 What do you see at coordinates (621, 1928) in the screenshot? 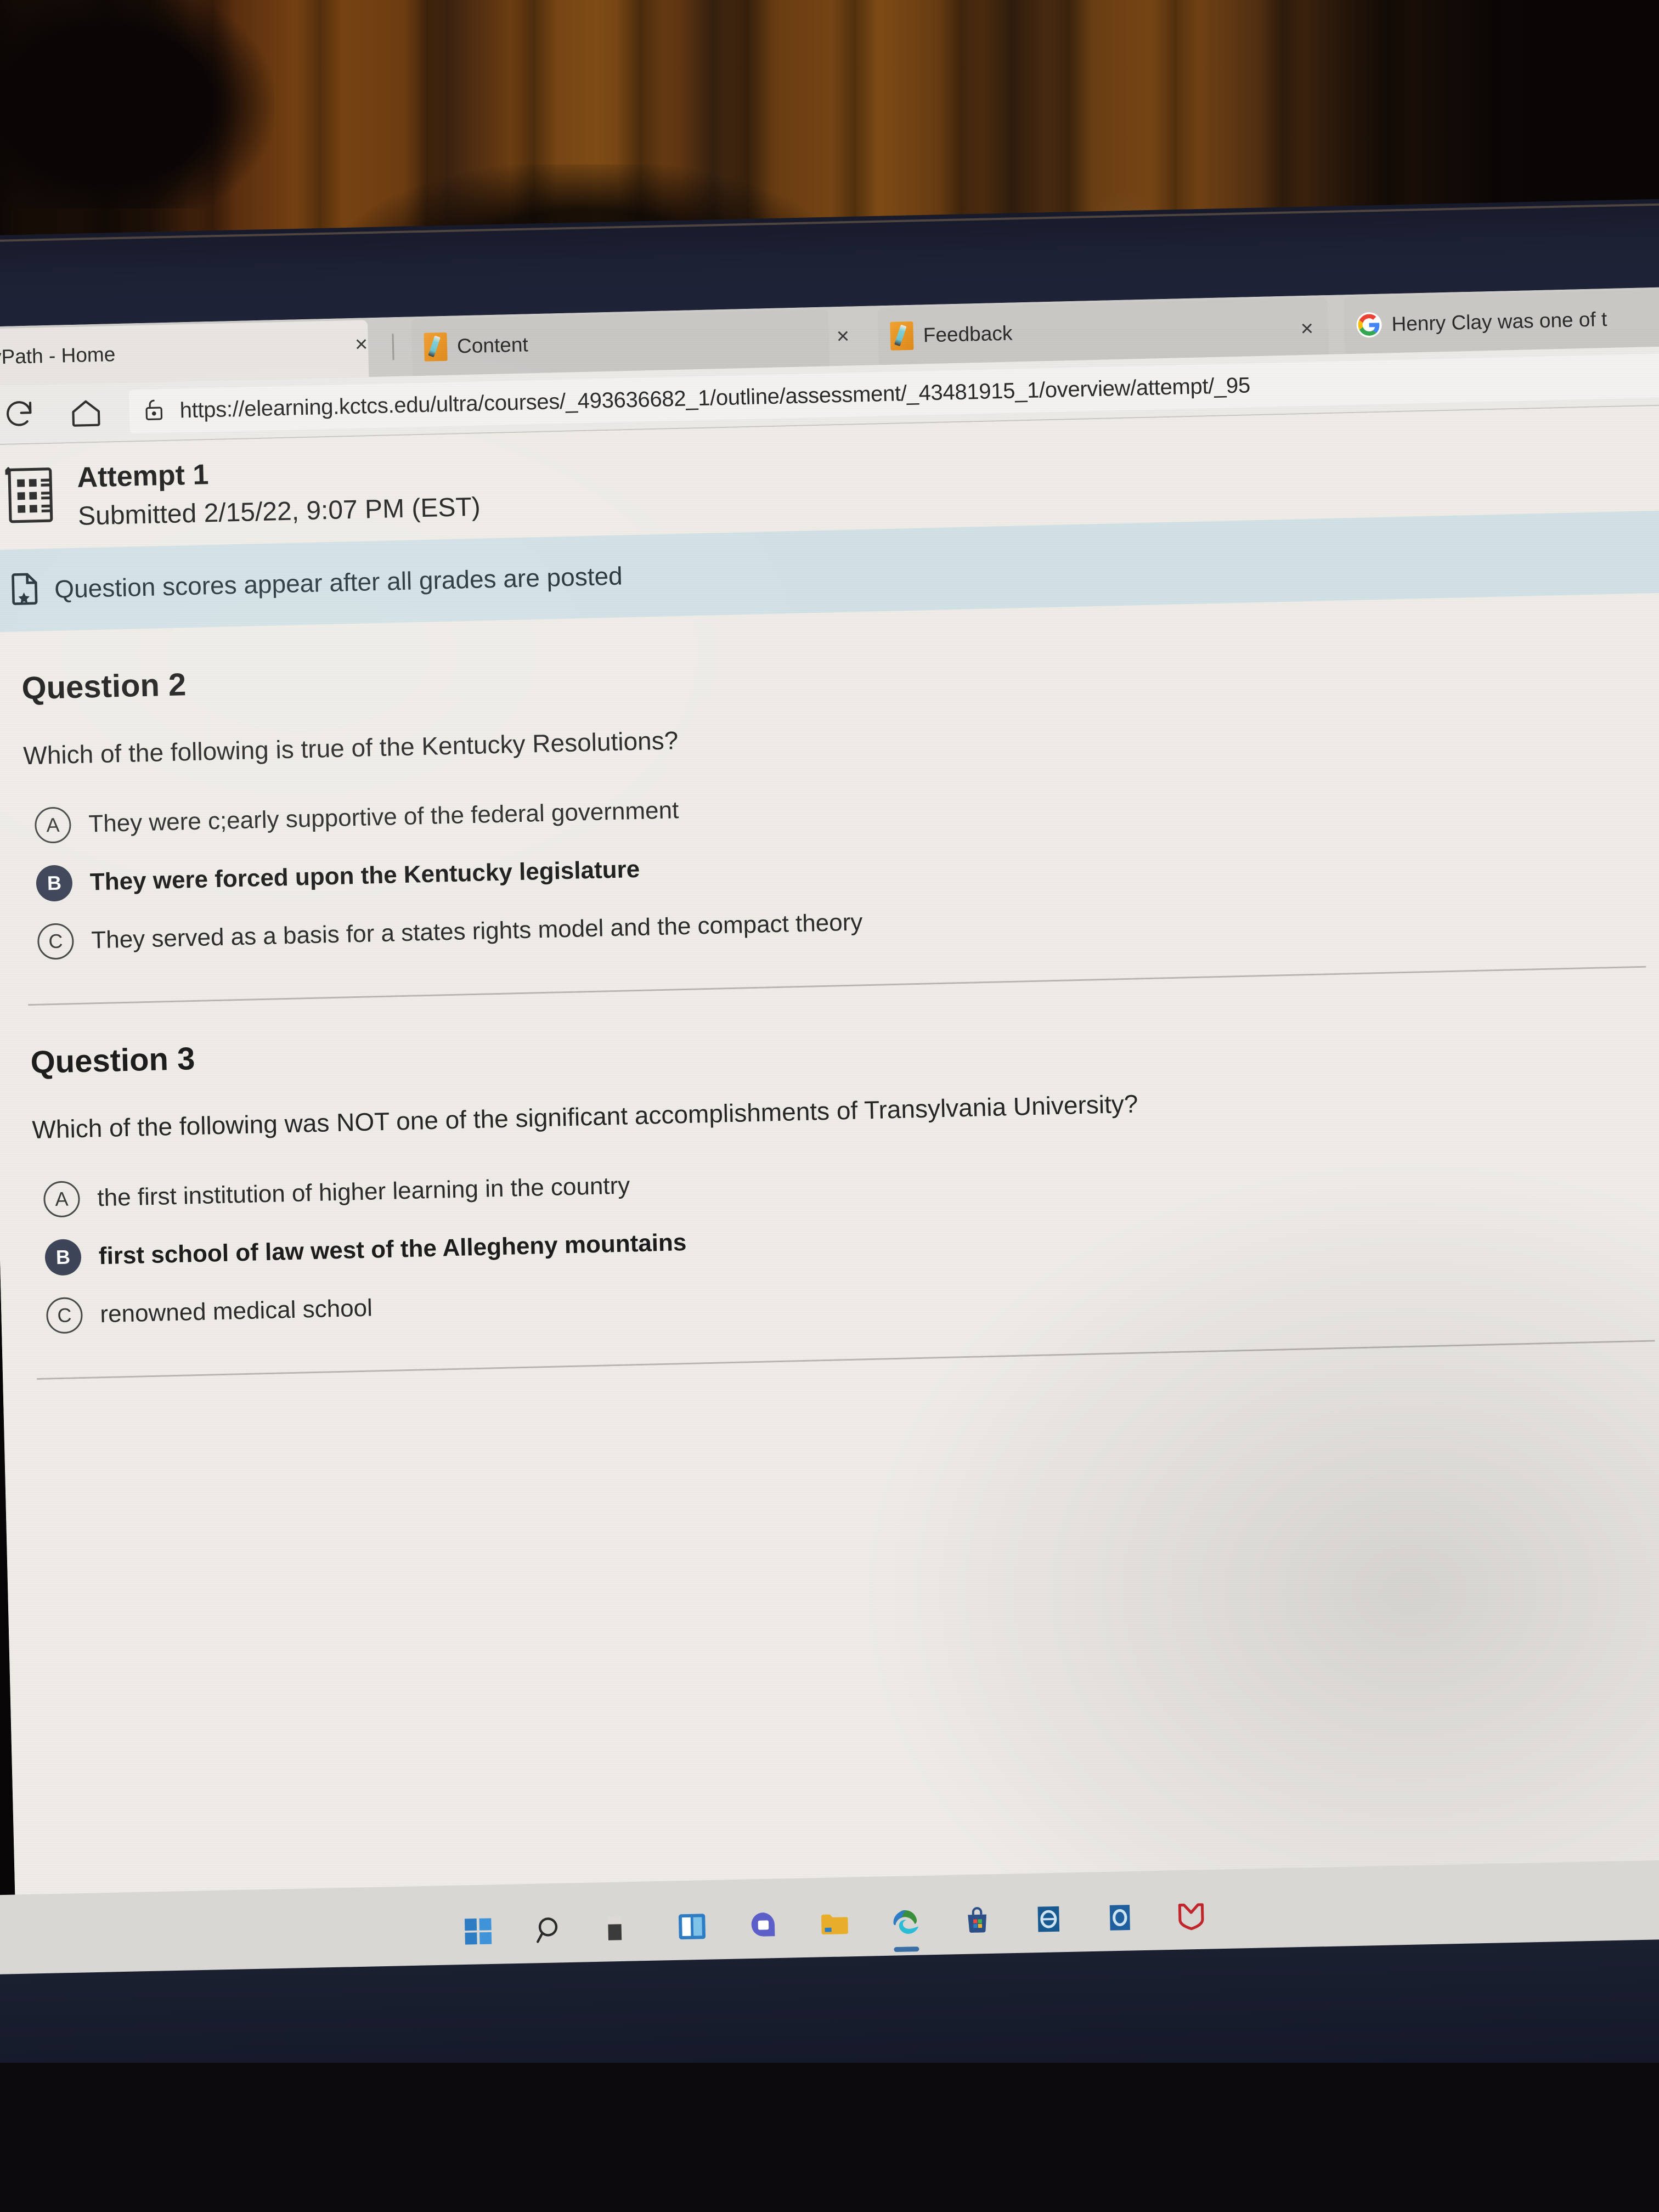
I see `task-view-icon` at bounding box center [621, 1928].